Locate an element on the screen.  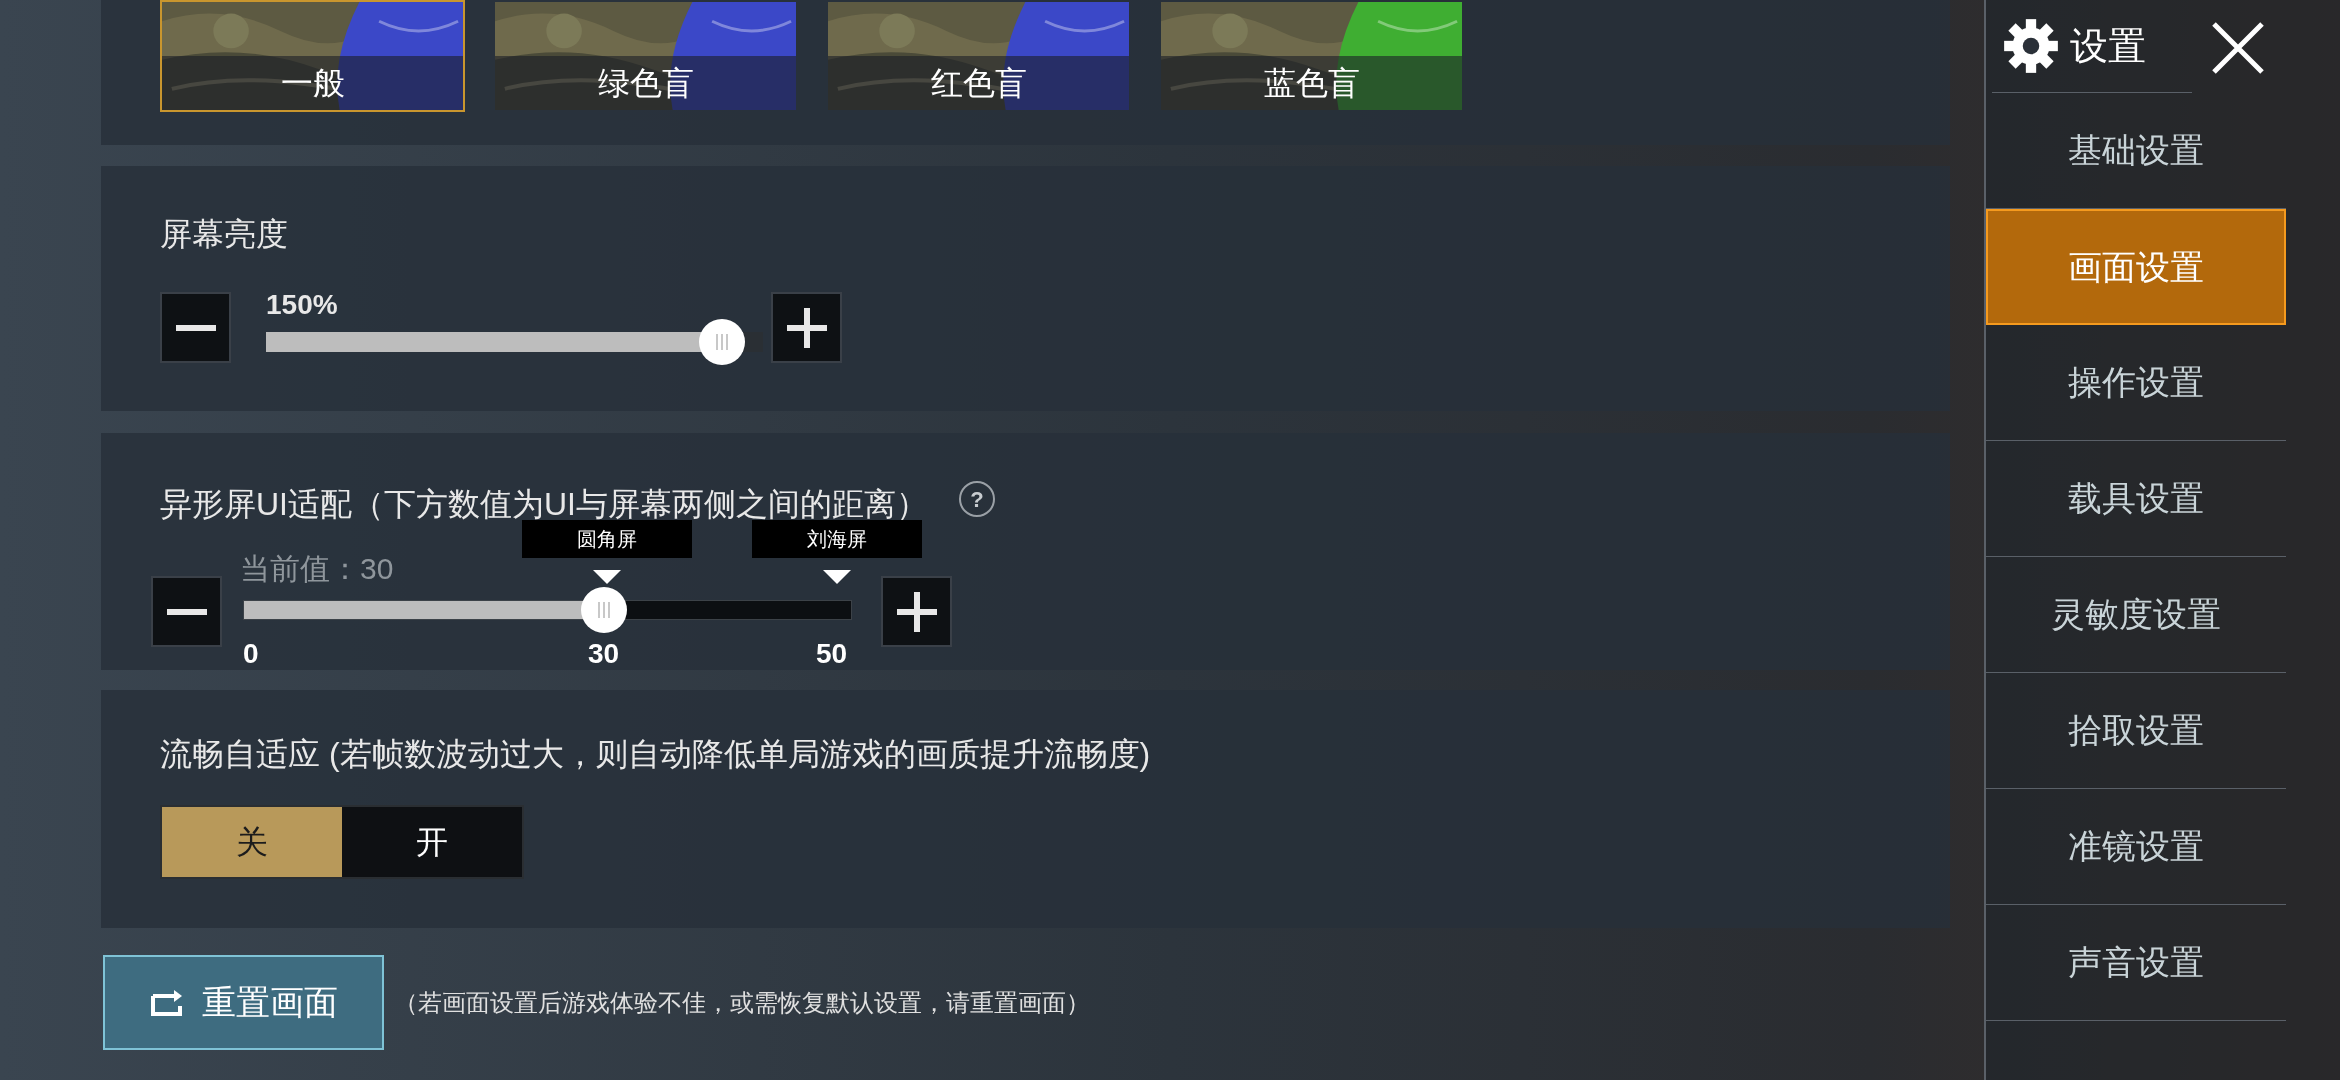
section-title: 流畅自适应 (若帧数波动过大，则自动降低单局游戏的画质提升流畅度) is located at coordinates (655, 754).